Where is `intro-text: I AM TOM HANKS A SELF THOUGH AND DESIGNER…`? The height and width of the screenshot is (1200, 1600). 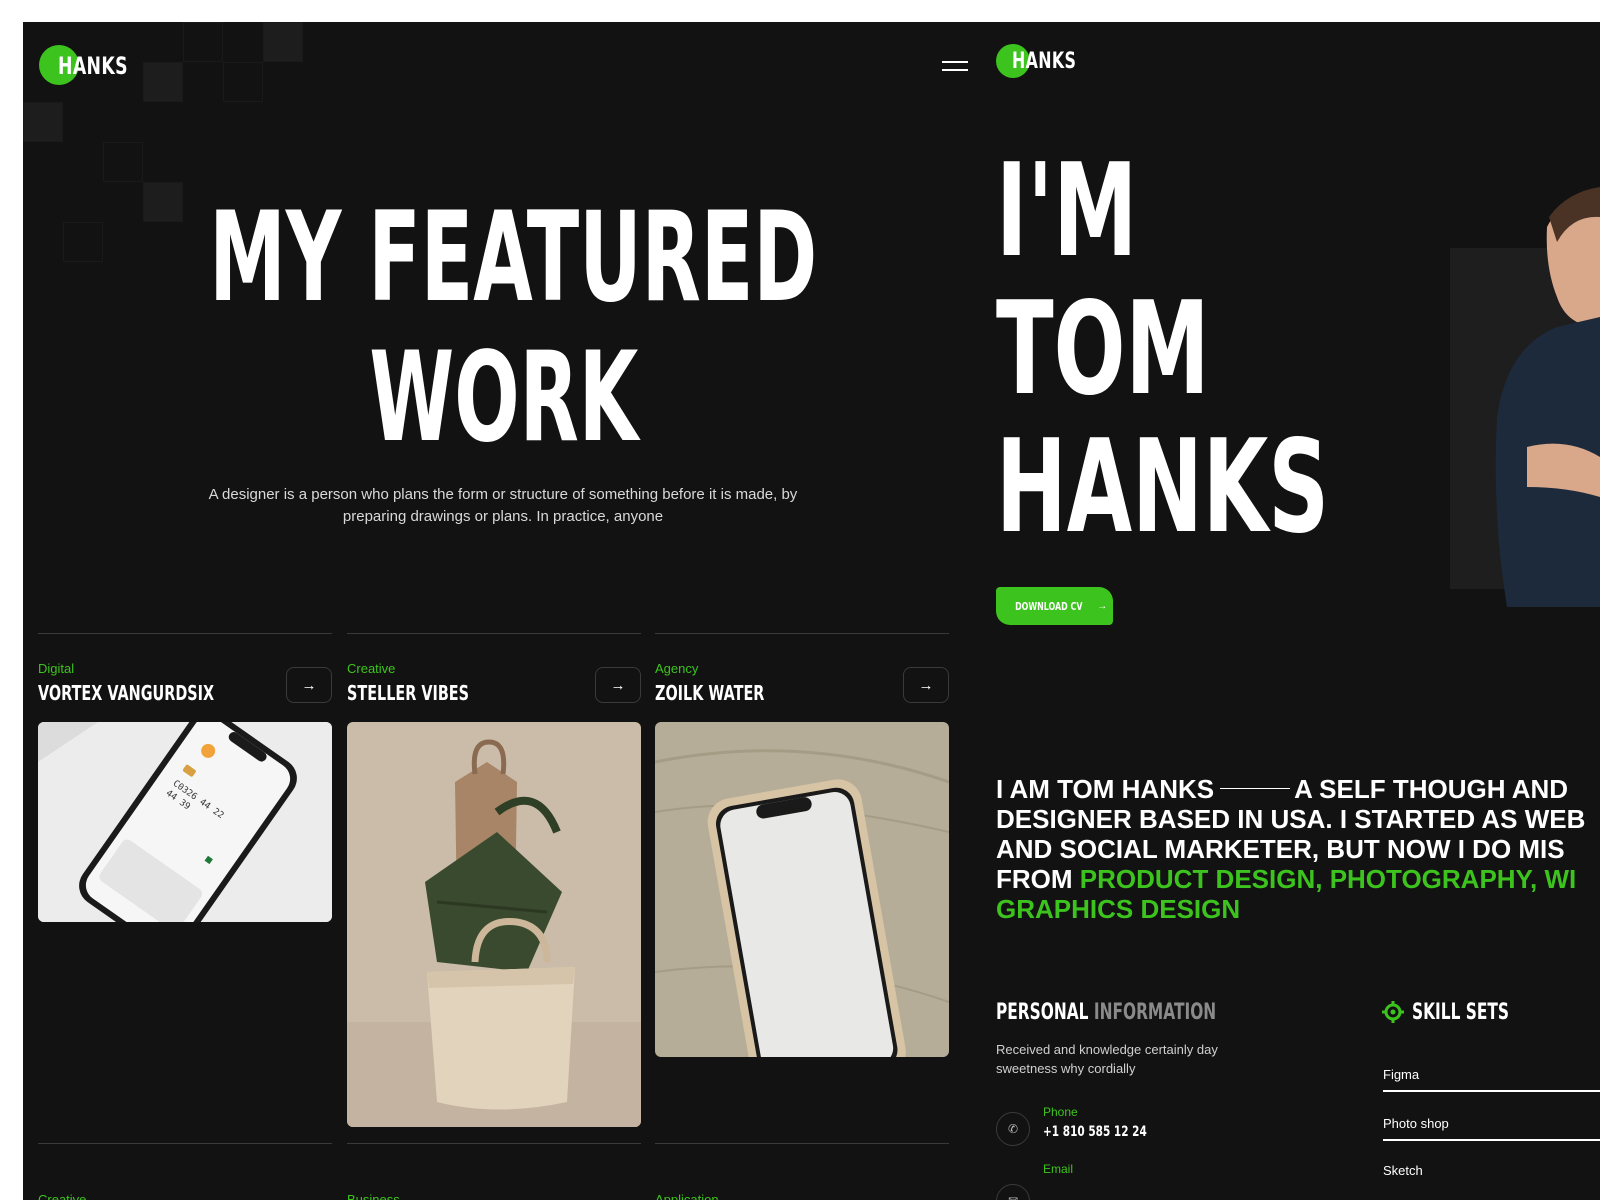
intro-text: I AM TOM HANKS A SELF THOUGH AND DESIGNER… is located at coordinates (1291, 849).